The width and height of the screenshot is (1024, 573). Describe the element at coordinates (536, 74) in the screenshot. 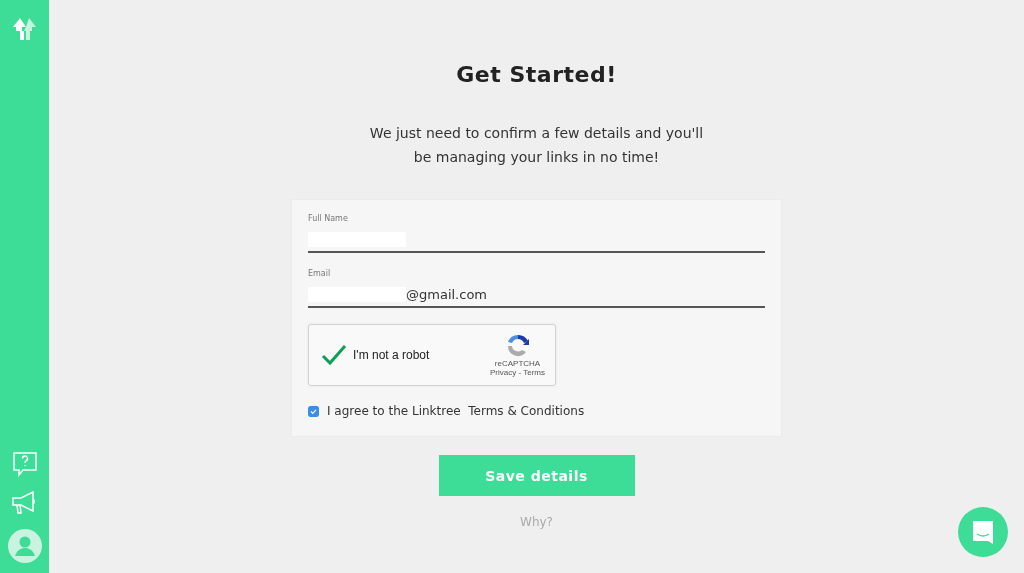

I see `page-title: Get Started!` at that location.